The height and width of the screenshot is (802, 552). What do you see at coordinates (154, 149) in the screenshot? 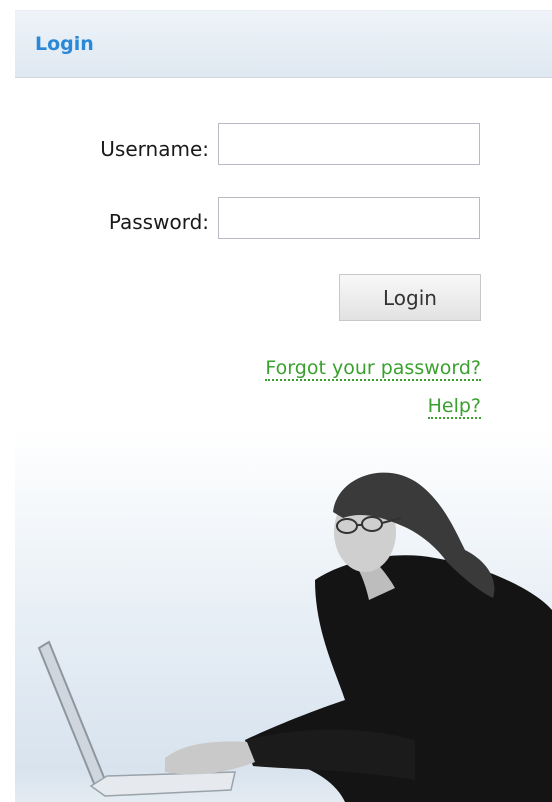
I see `username-label: Username:` at bounding box center [154, 149].